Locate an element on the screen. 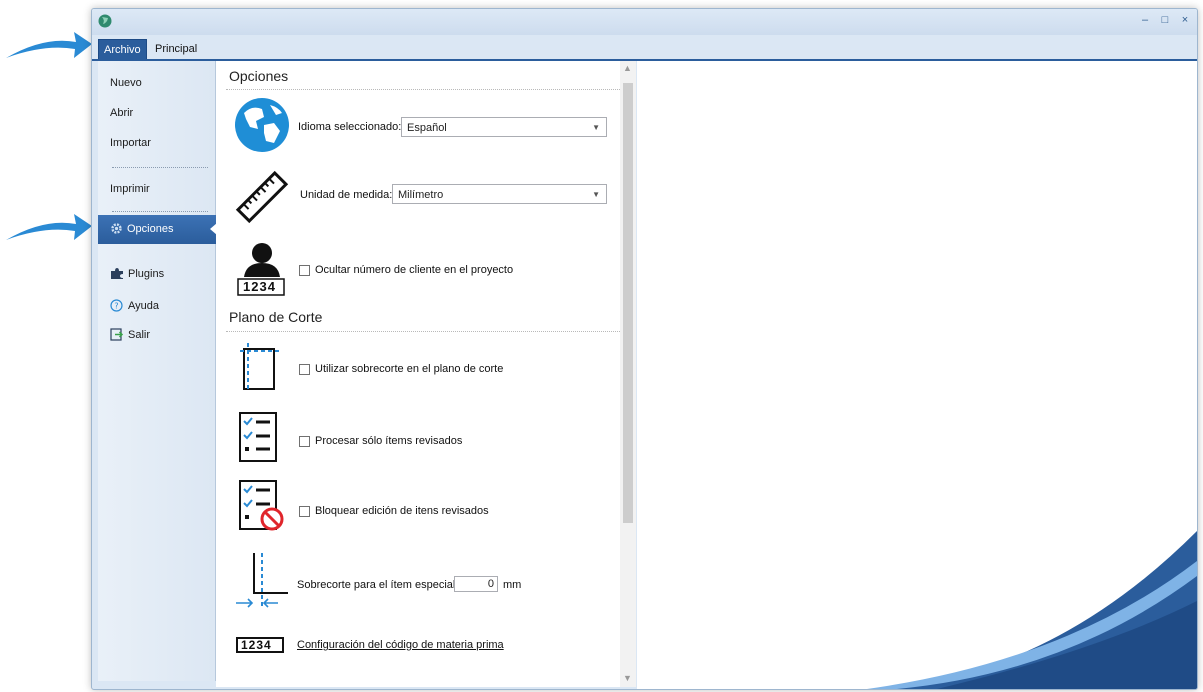 The image size is (1203, 692). tab-principal: Principal is located at coordinates (176, 49).